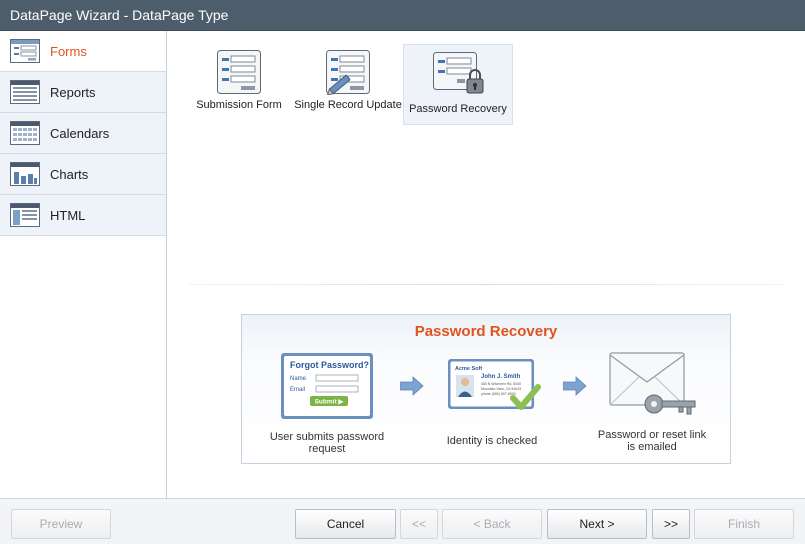 Image resolution: width=805 pixels, height=544 pixels. What do you see at coordinates (486, 331) in the screenshot?
I see `preview-title: Password Recovery` at bounding box center [486, 331].